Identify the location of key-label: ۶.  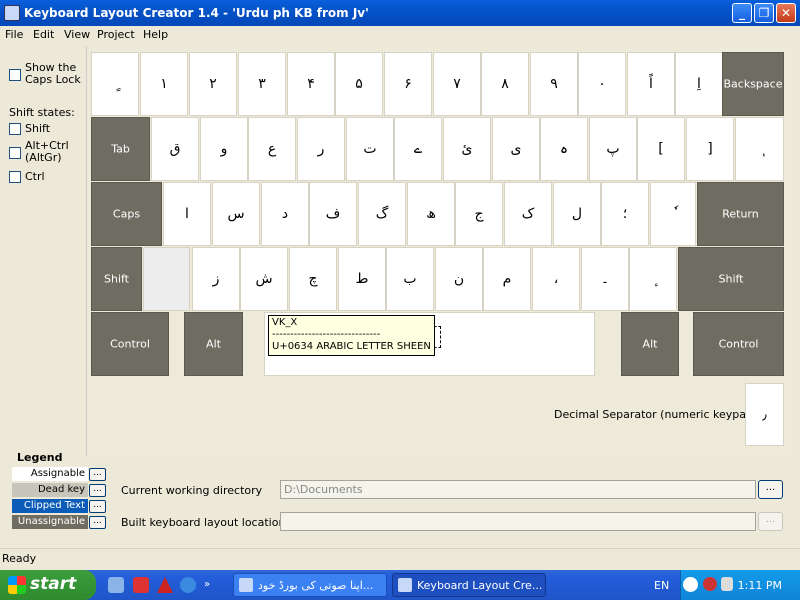
(408, 84).